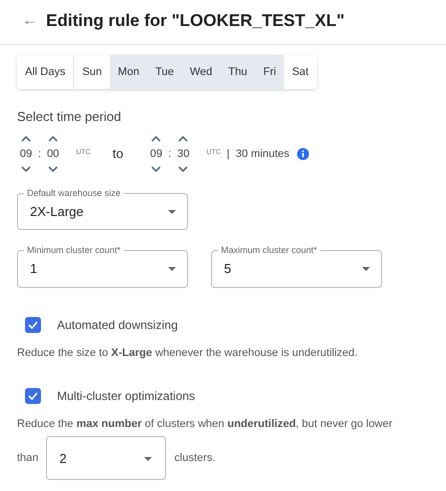 The height and width of the screenshot is (491, 446). Describe the element at coordinates (102, 209) in the screenshot. I see `warehouse-size-select: Default warehouse size 2X-Large` at that location.